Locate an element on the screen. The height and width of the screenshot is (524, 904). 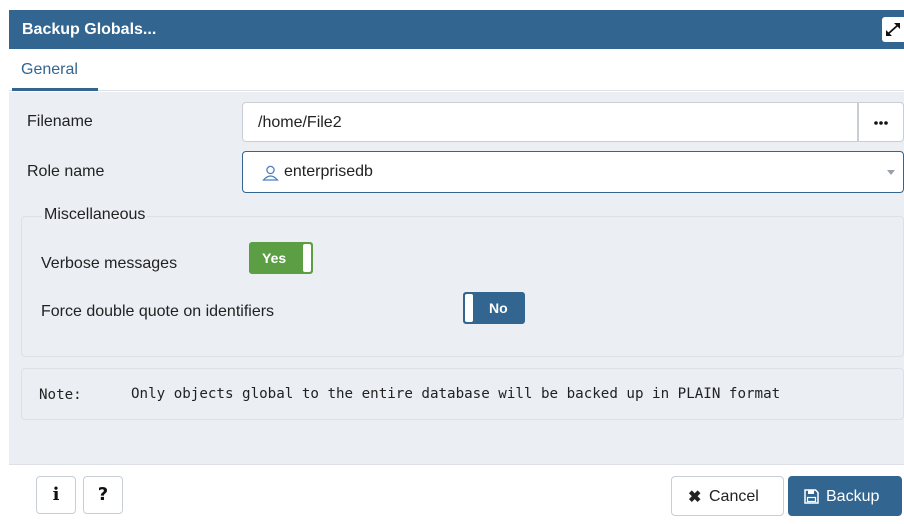
cancel-label: Cancel is located at coordinates (734, 496).